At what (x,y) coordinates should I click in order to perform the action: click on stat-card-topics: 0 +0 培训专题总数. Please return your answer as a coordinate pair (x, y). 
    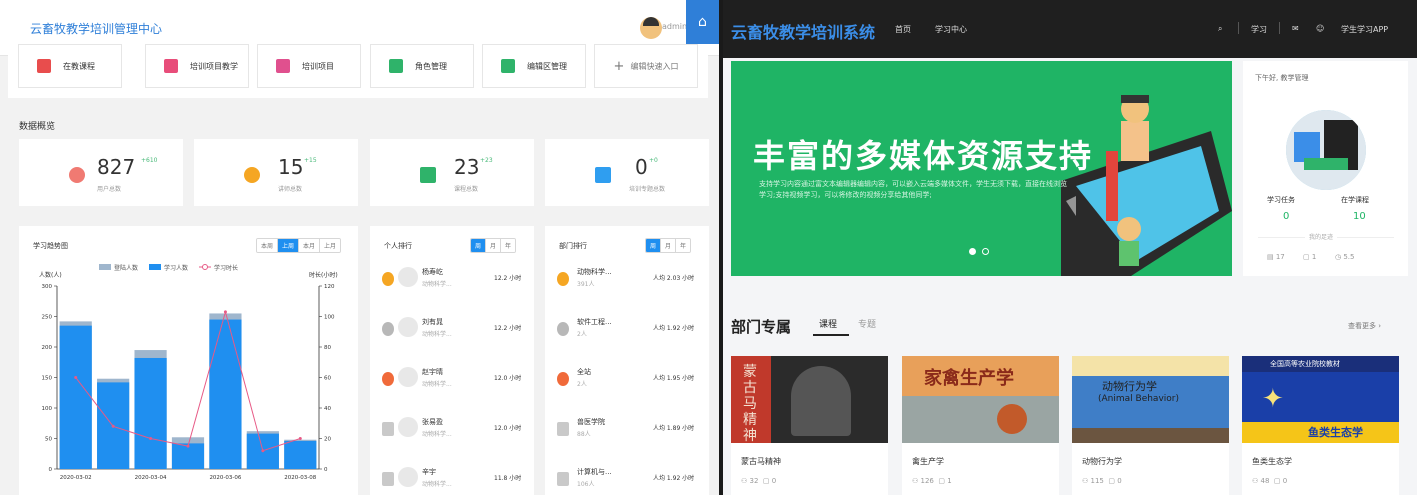
    Looking at the image, I should click on (627, 172).